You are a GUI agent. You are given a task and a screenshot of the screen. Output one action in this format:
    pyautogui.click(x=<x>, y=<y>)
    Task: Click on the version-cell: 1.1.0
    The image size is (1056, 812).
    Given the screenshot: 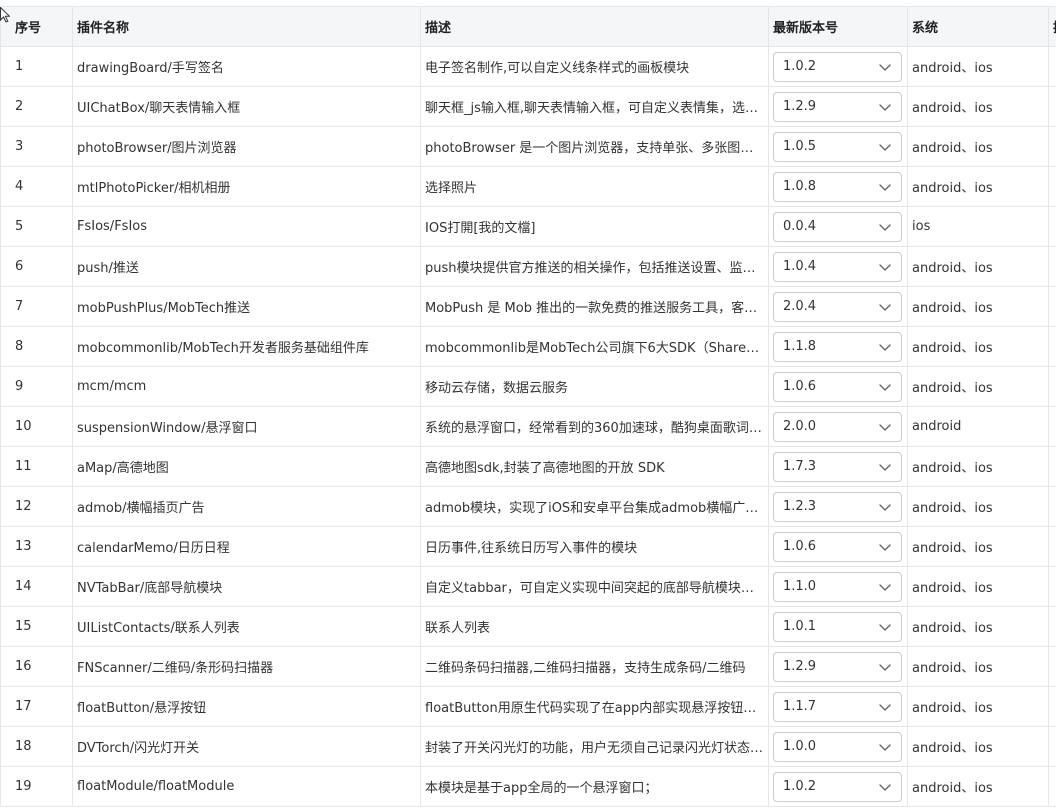 What is the action you would take?
    pyautogui.click(x=838, y=586)
    